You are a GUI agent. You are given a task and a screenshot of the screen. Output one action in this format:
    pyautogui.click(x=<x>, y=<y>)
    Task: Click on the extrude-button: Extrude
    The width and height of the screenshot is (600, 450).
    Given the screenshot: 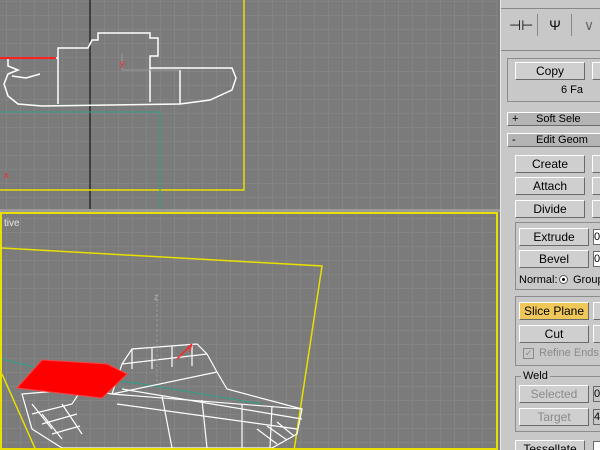 What is the action you would take?
    pyautogui.click(x=554, y=237)
    